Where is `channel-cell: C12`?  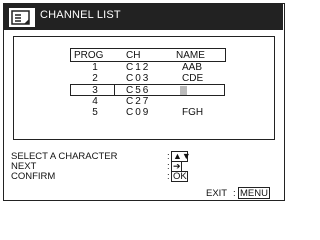 channel-cell: C12 is located at coordinates (138, 67).